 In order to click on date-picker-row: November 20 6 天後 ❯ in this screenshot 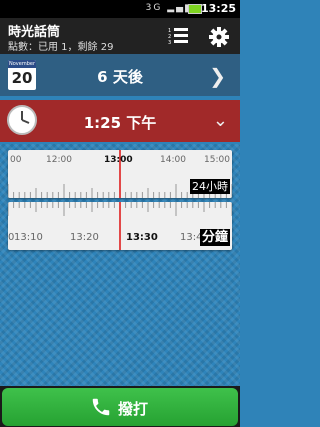, I will do `click(120, 75)`.